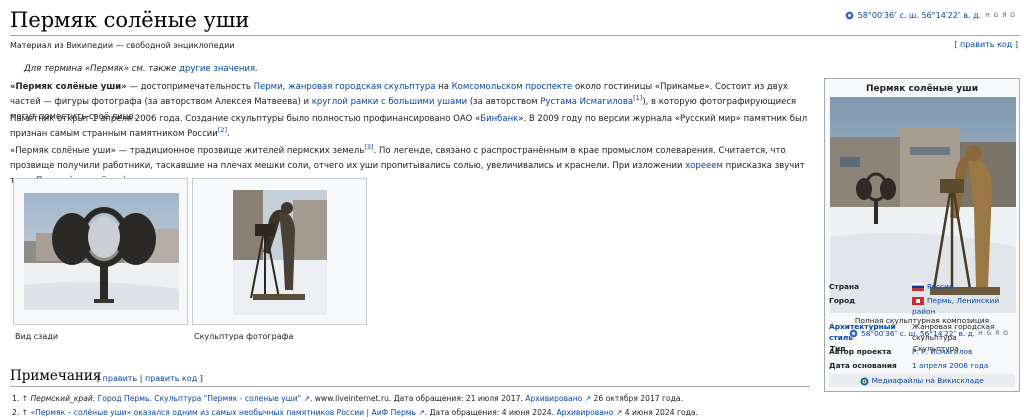  What do you see at coordinates (940, 286) in the screenshot?
I see `infobox-country-link: Россия` at bounding box center [940, 286].